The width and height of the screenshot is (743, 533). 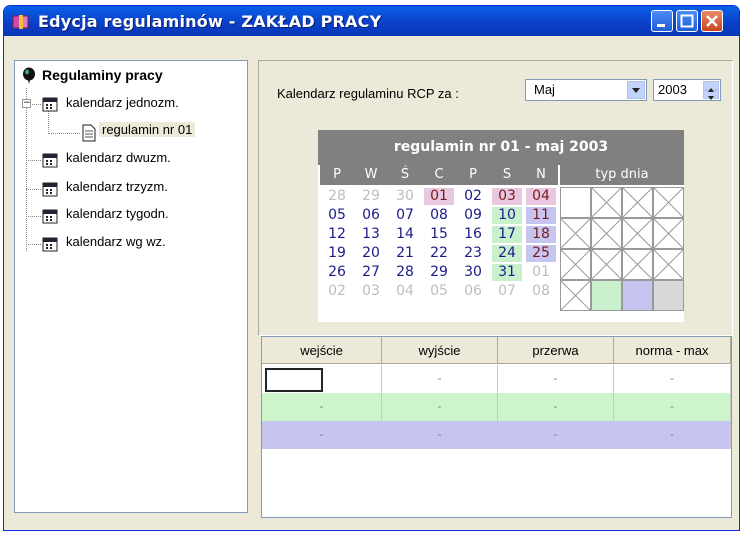 What do you see at coordinates (29, 75) in the screenshot?
I see `balloon-icon` at bounding box center [29, 75].